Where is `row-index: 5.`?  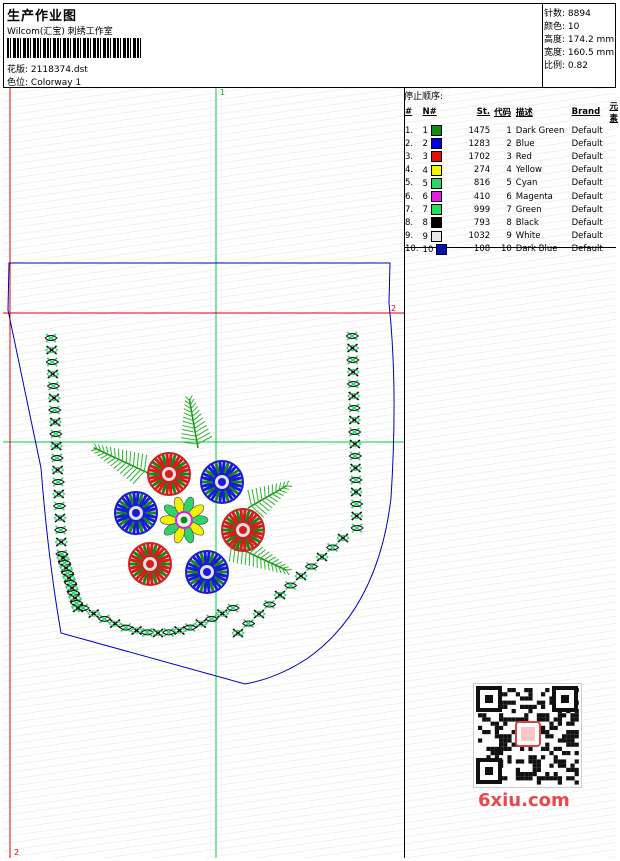 row-index: 5. is located at coordinates (409, 183).